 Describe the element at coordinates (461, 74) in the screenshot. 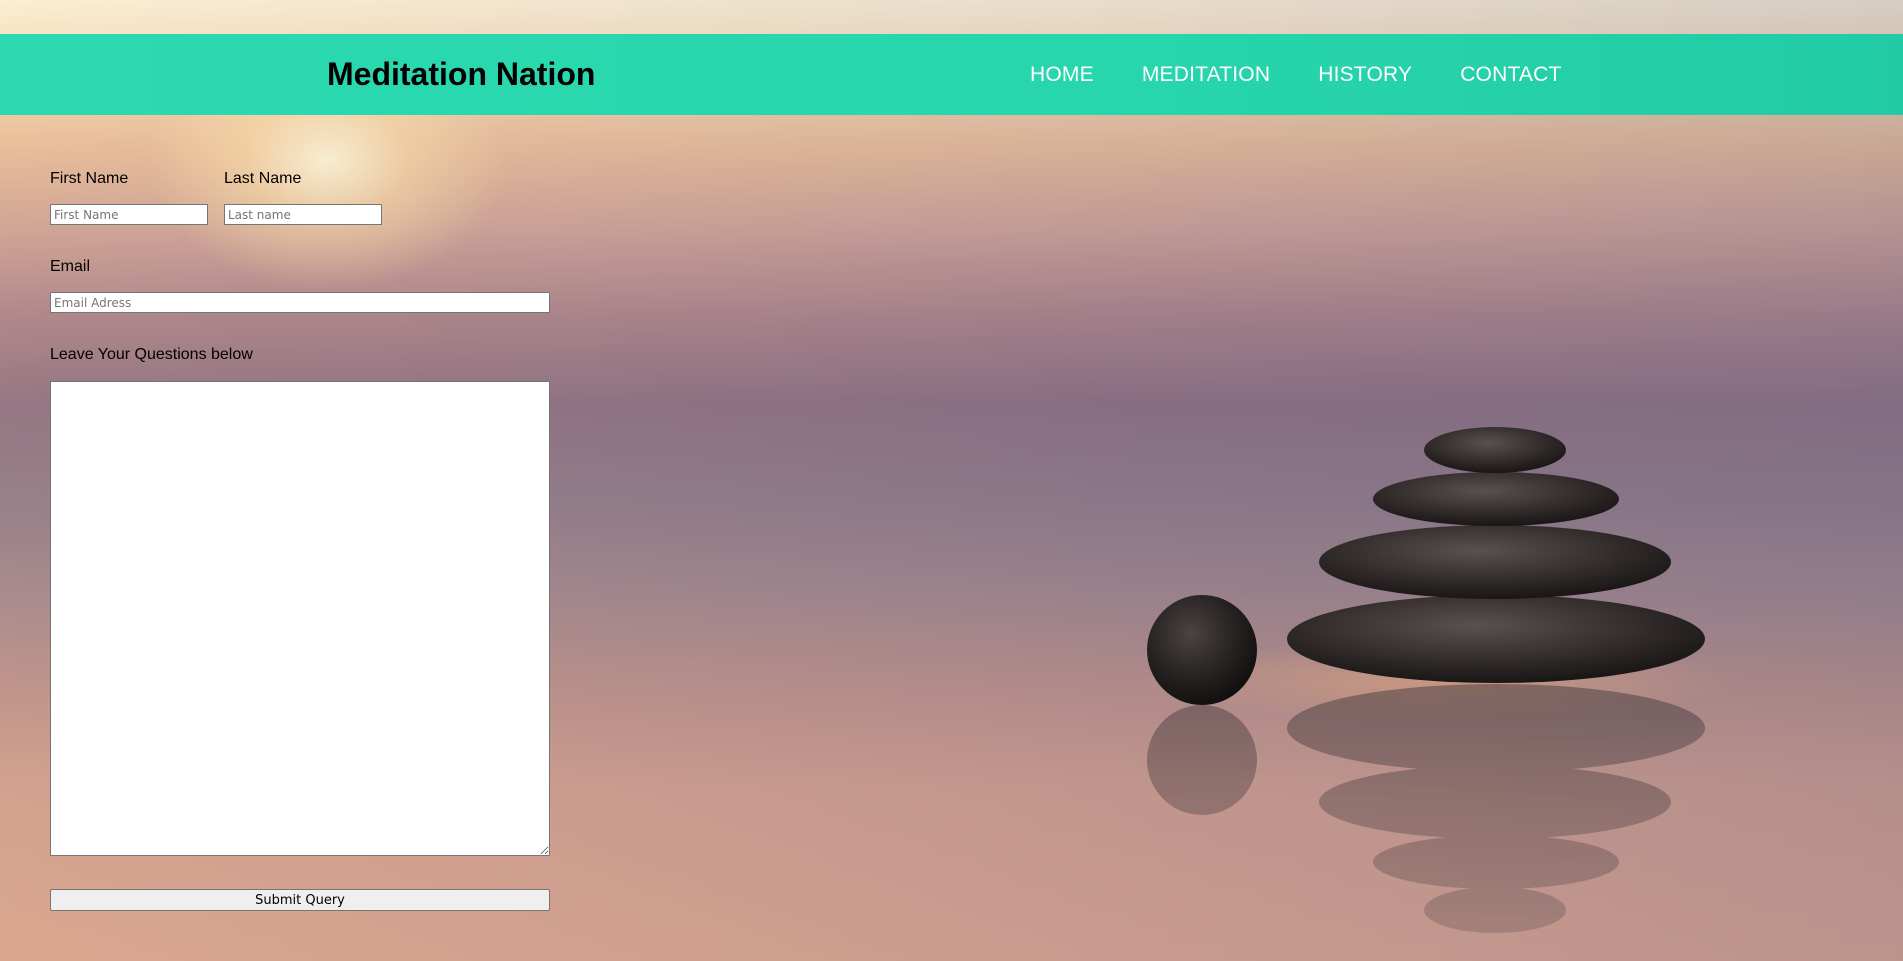

I see `site-title: Meditation Nation` at that location.